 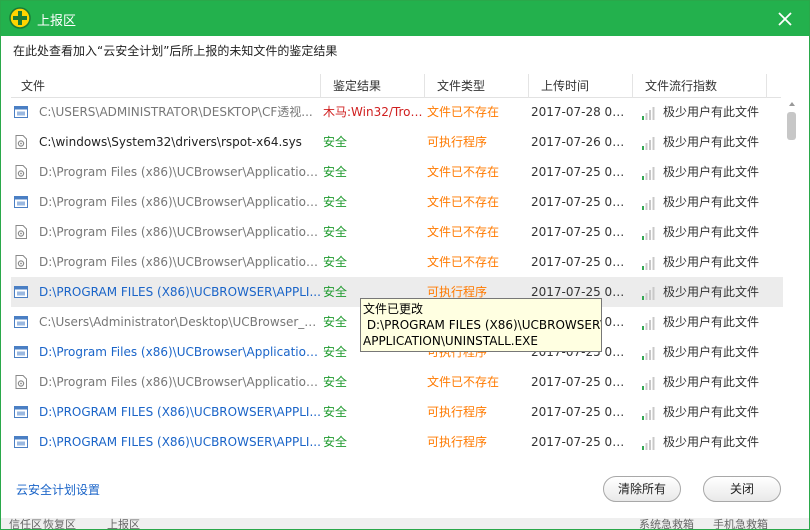 What do you see at coordinates (791, 126) in the screenshot?
I see `scrollbar-thumb` at bounding box center [791, 126].